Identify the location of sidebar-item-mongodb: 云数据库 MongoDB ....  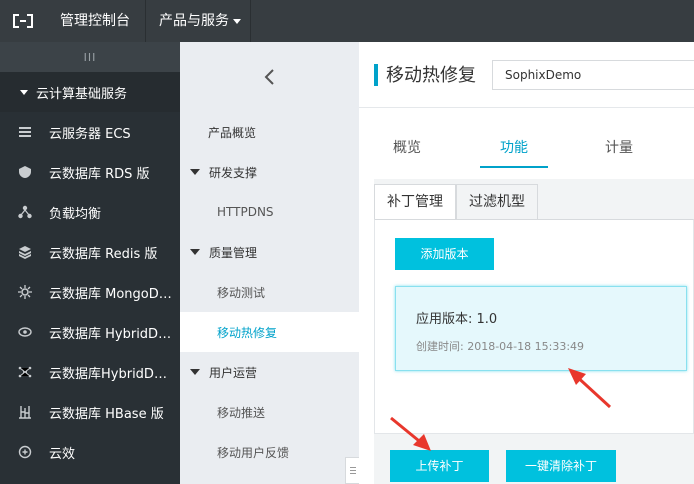
(90, 292).